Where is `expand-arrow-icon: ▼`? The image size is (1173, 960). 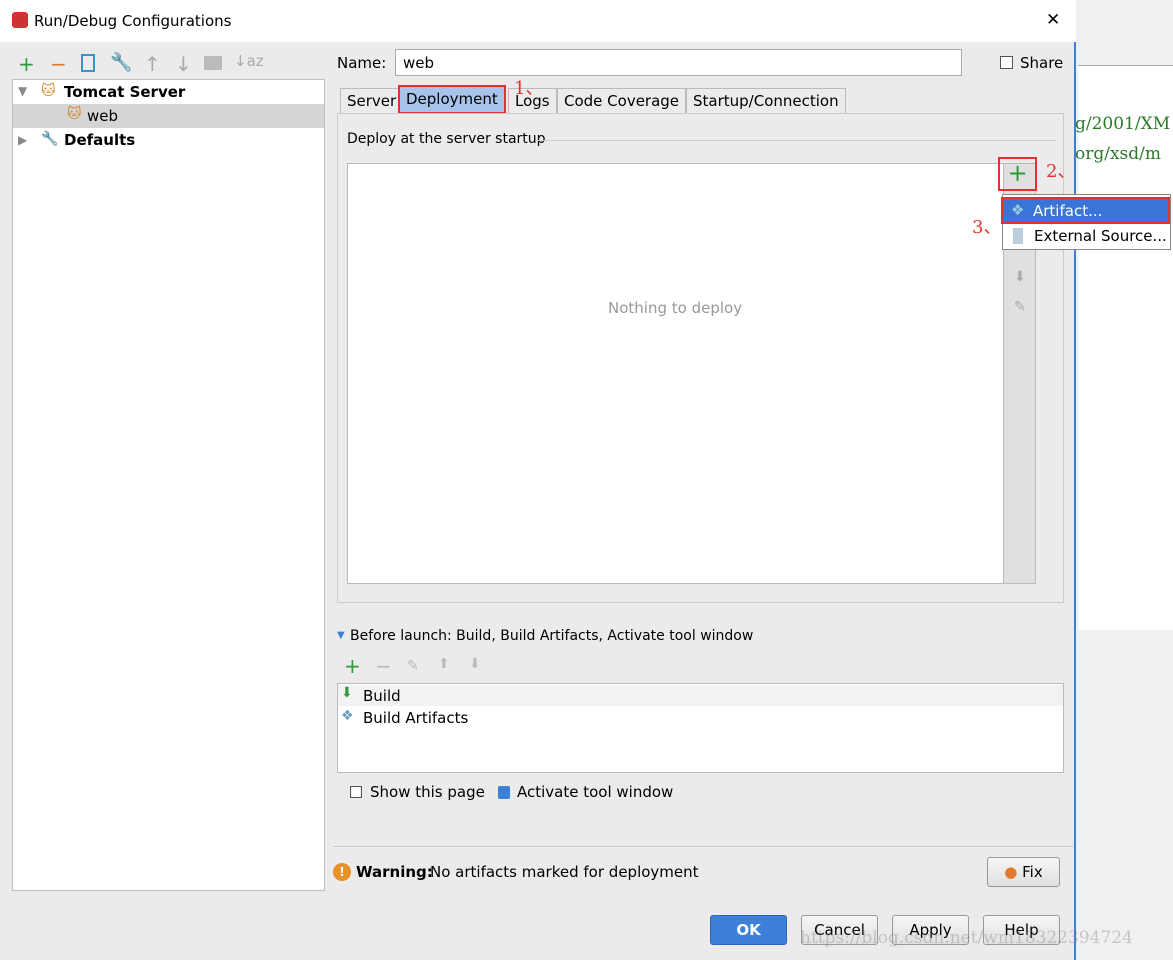 expand-arrow-icon: ▼ is located at coordinates (22, 91).